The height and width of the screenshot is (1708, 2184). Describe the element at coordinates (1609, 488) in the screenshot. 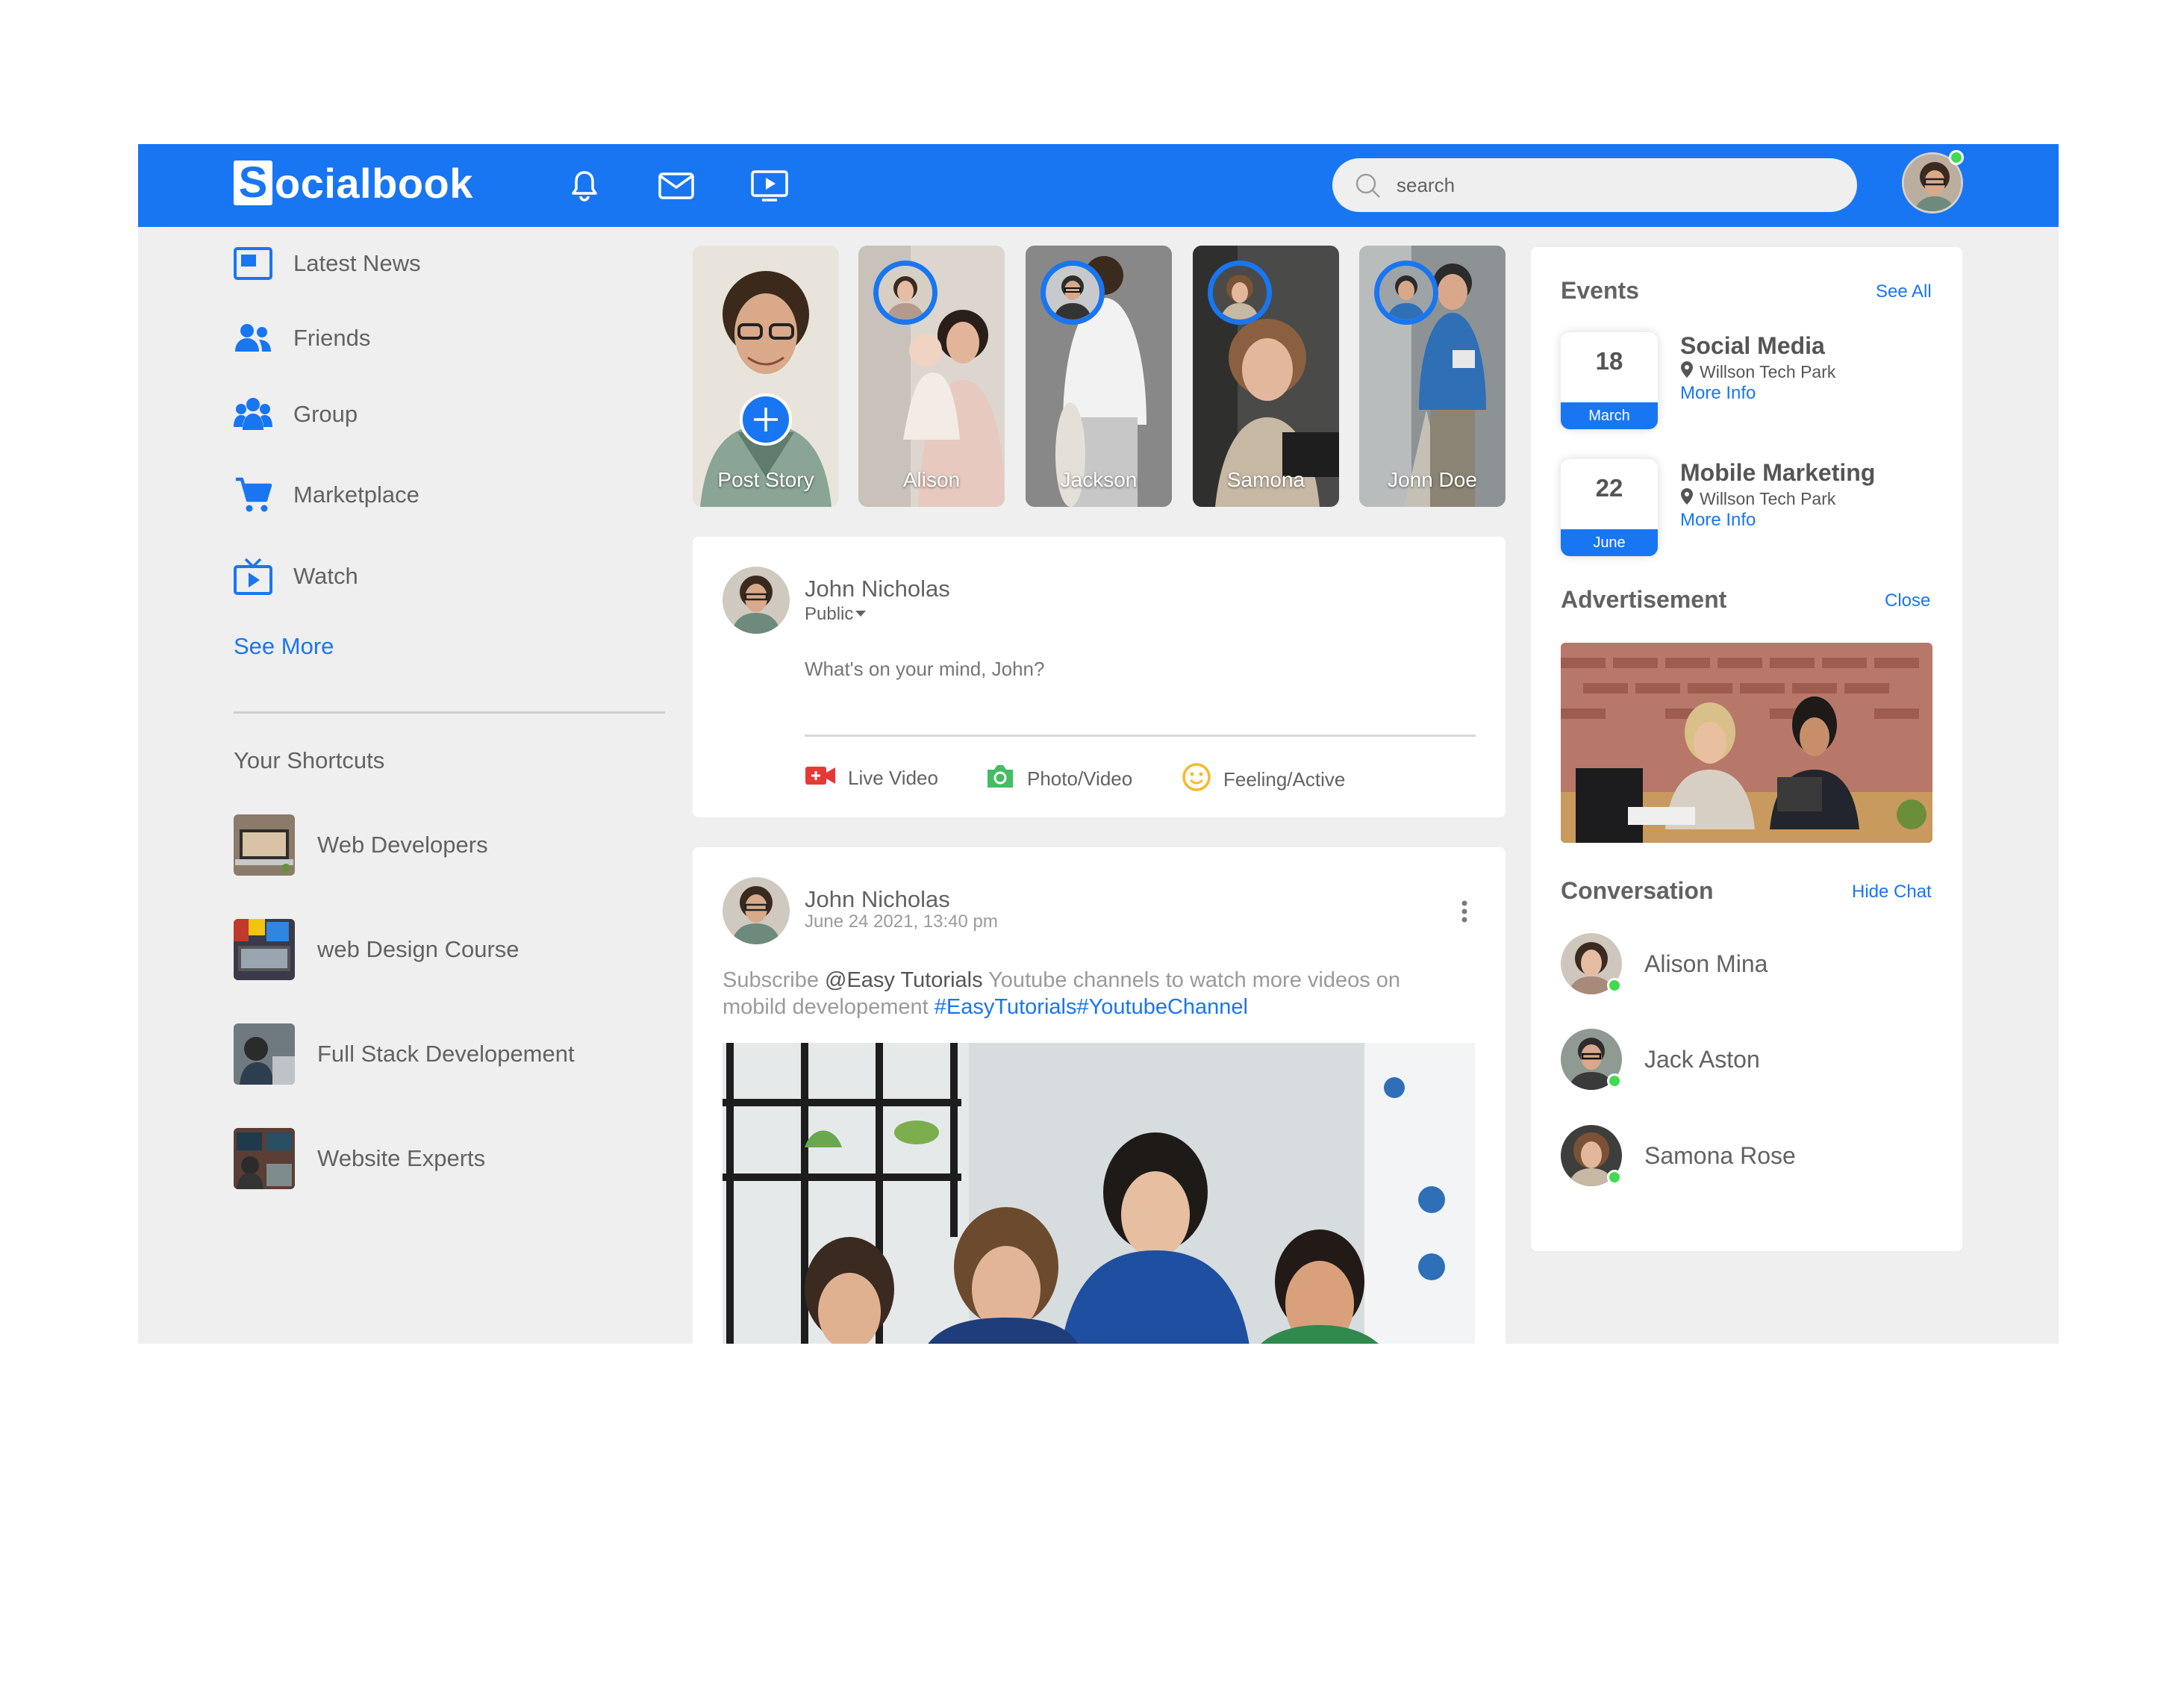

I see `event-day: 22` at that location.